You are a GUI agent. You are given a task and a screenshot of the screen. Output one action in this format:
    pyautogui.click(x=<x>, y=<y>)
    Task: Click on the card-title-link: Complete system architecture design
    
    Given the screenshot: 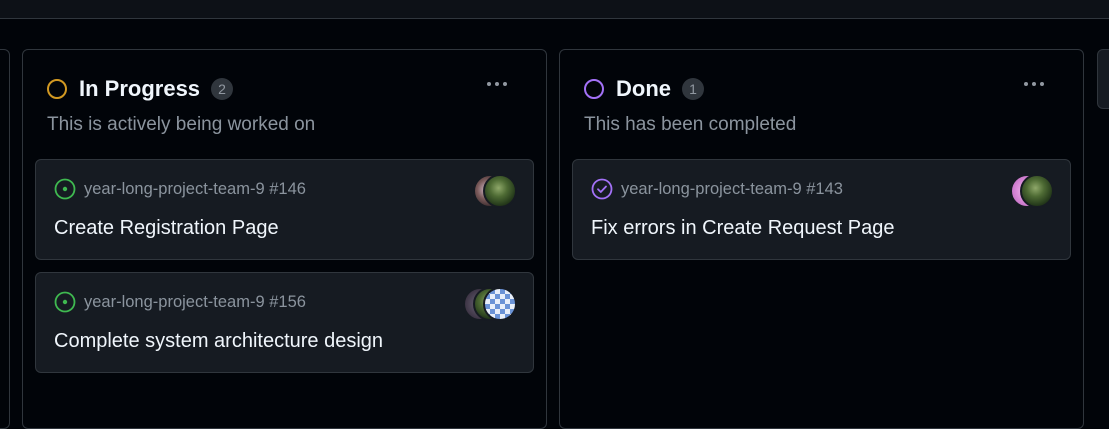 What is the action you would take?
    pyautogui.click(x=218, y=341)
    